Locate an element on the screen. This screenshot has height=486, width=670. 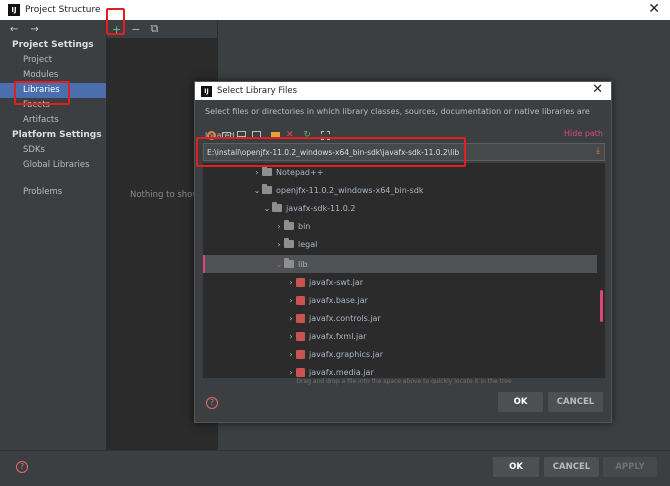
empty-list-text: Nothing to show is located at coordinates (165, 195).